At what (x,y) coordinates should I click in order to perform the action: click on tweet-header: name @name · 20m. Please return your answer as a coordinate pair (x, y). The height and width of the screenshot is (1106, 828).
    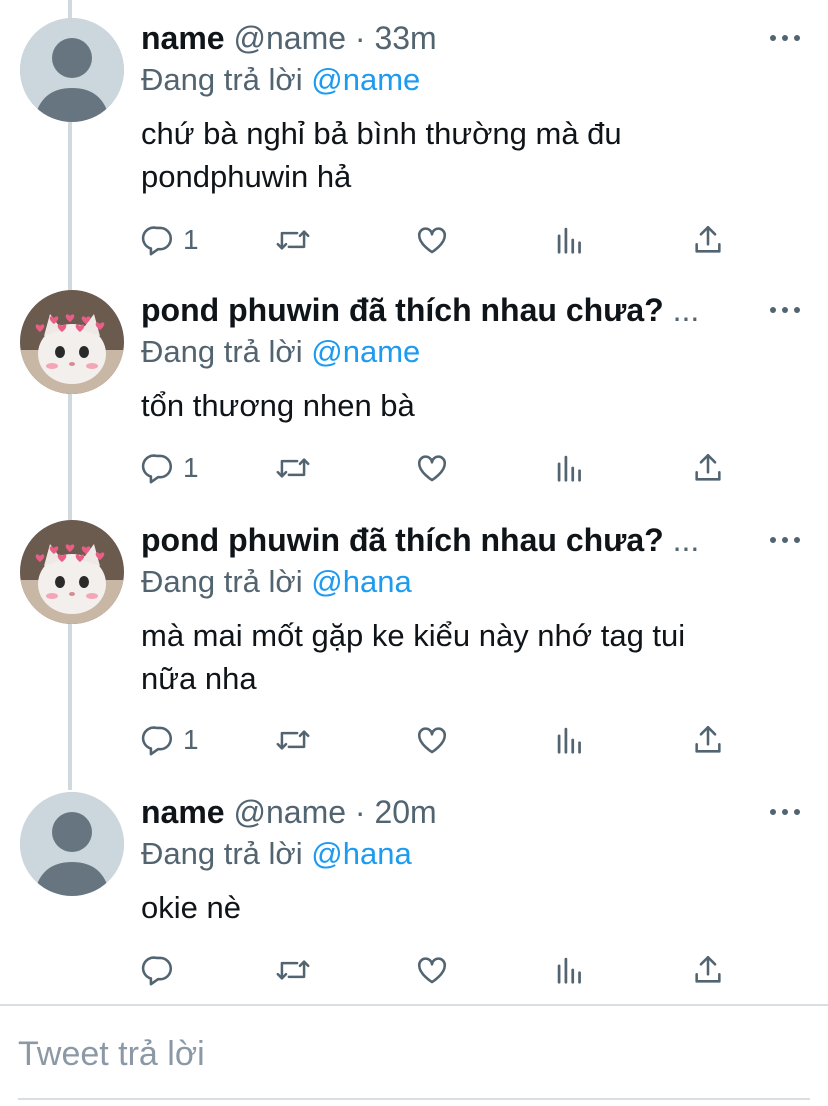
    Looking at the image, I should click on (454, 812).